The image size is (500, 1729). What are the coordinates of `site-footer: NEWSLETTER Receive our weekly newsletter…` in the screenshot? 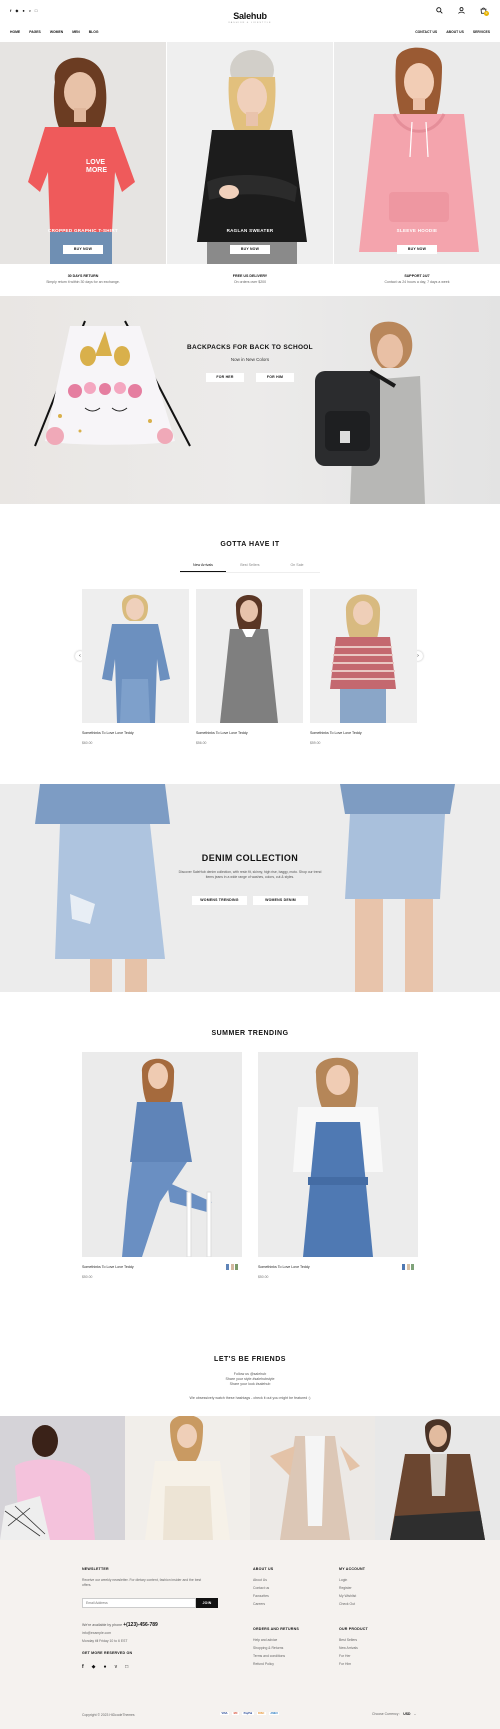 It's located at (250, 1634).